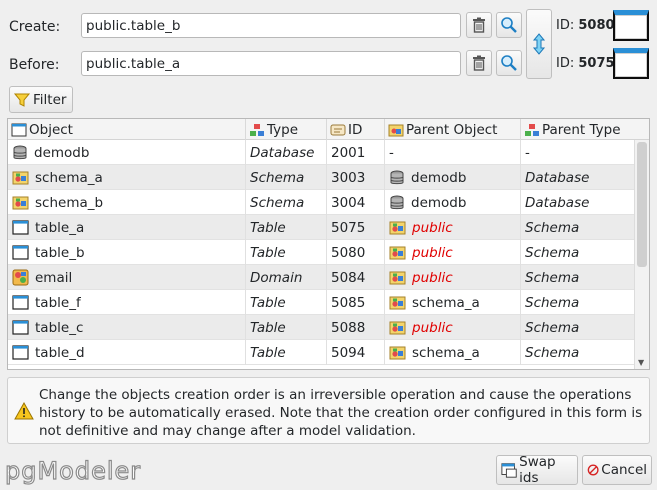  I want to click on table-row: schema_a Schema 3003 demodb Database, so click(321, 177).